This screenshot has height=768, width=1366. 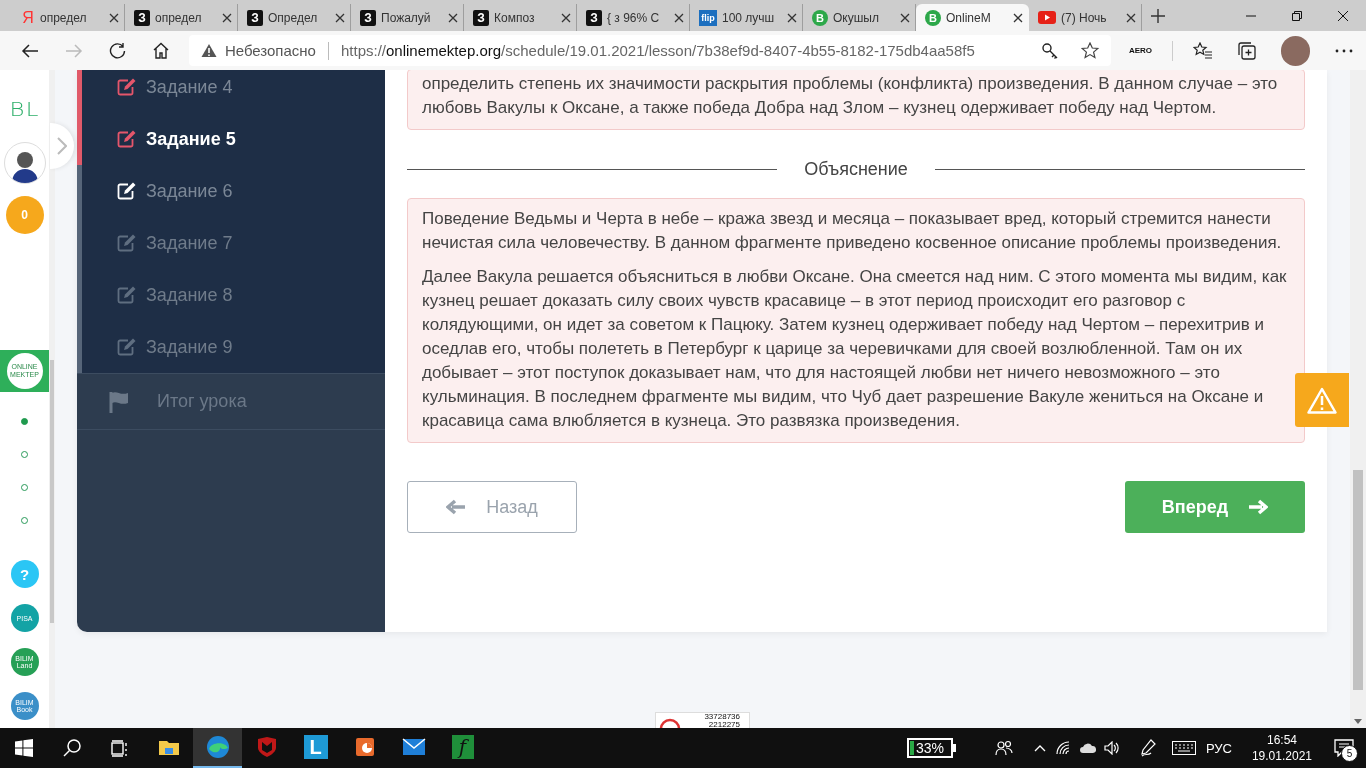 What do you see at coordinates (29, 50) in the screenshot?
I see `back-icon` at bounding box center [29, 50].